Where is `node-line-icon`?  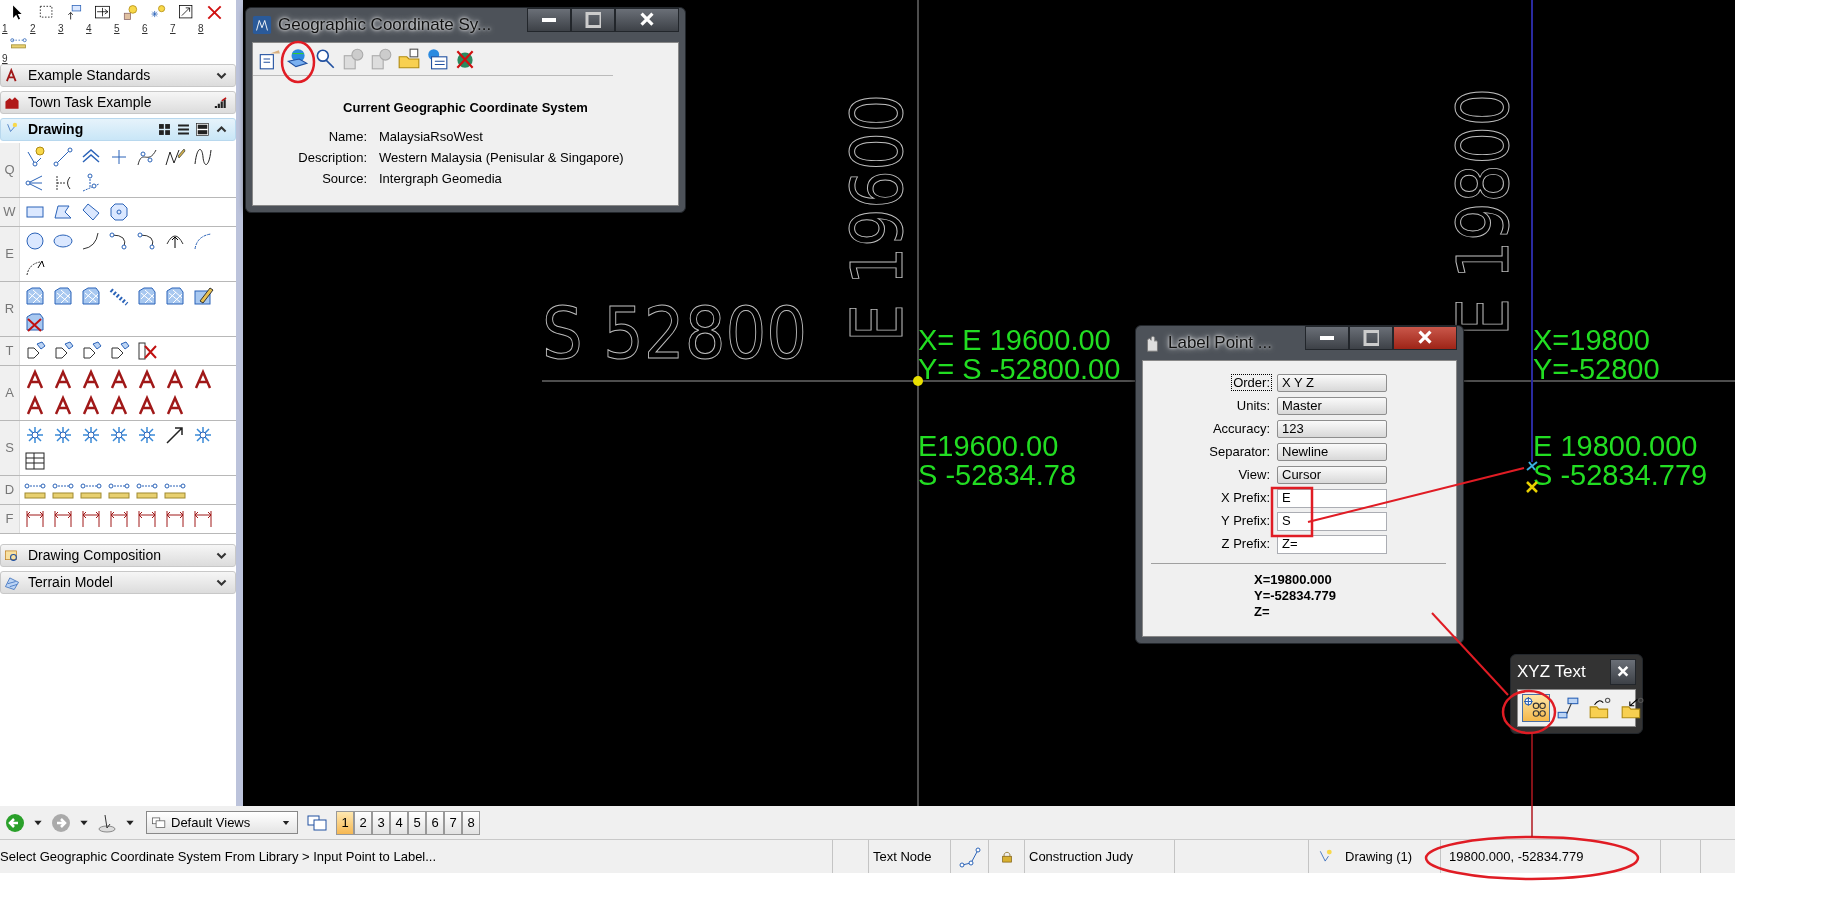 node-line-icon is located at coordinates (969, 856).